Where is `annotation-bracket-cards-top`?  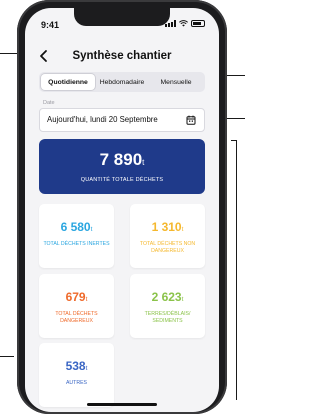 annotation-bracket-cards-top is located at coordinates (234, 140).